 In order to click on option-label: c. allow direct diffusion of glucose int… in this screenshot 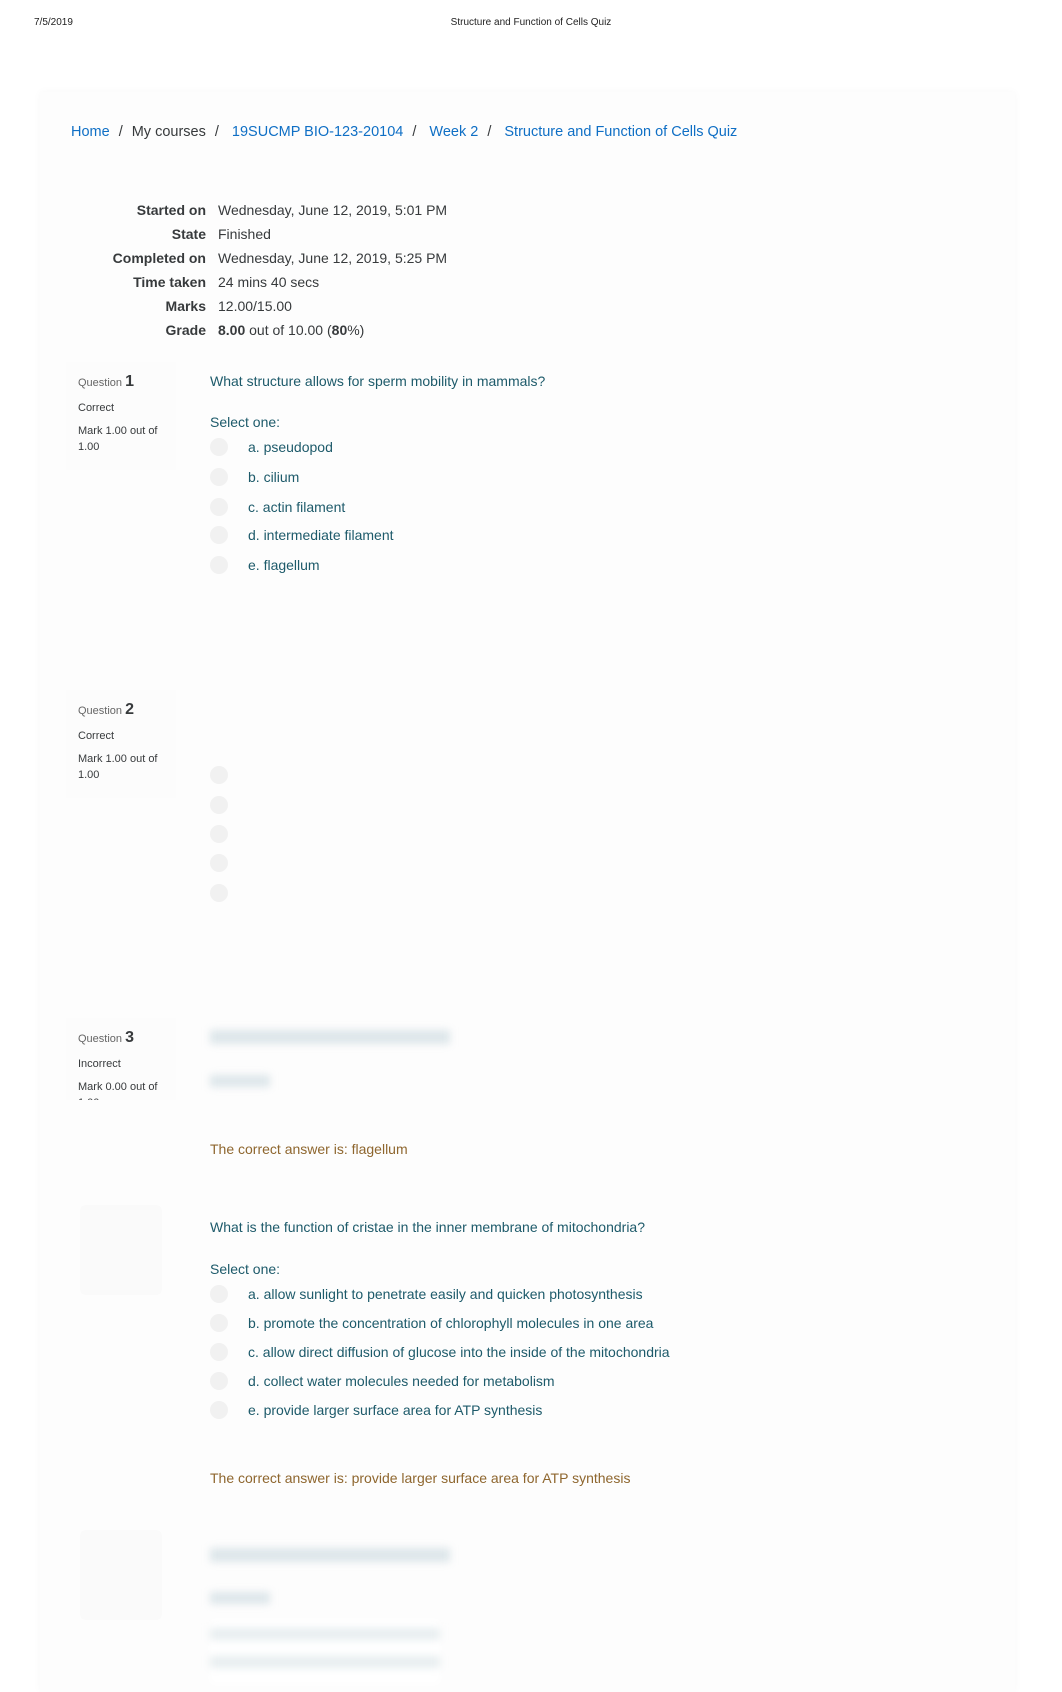, I will do `click(459, 1352)`.